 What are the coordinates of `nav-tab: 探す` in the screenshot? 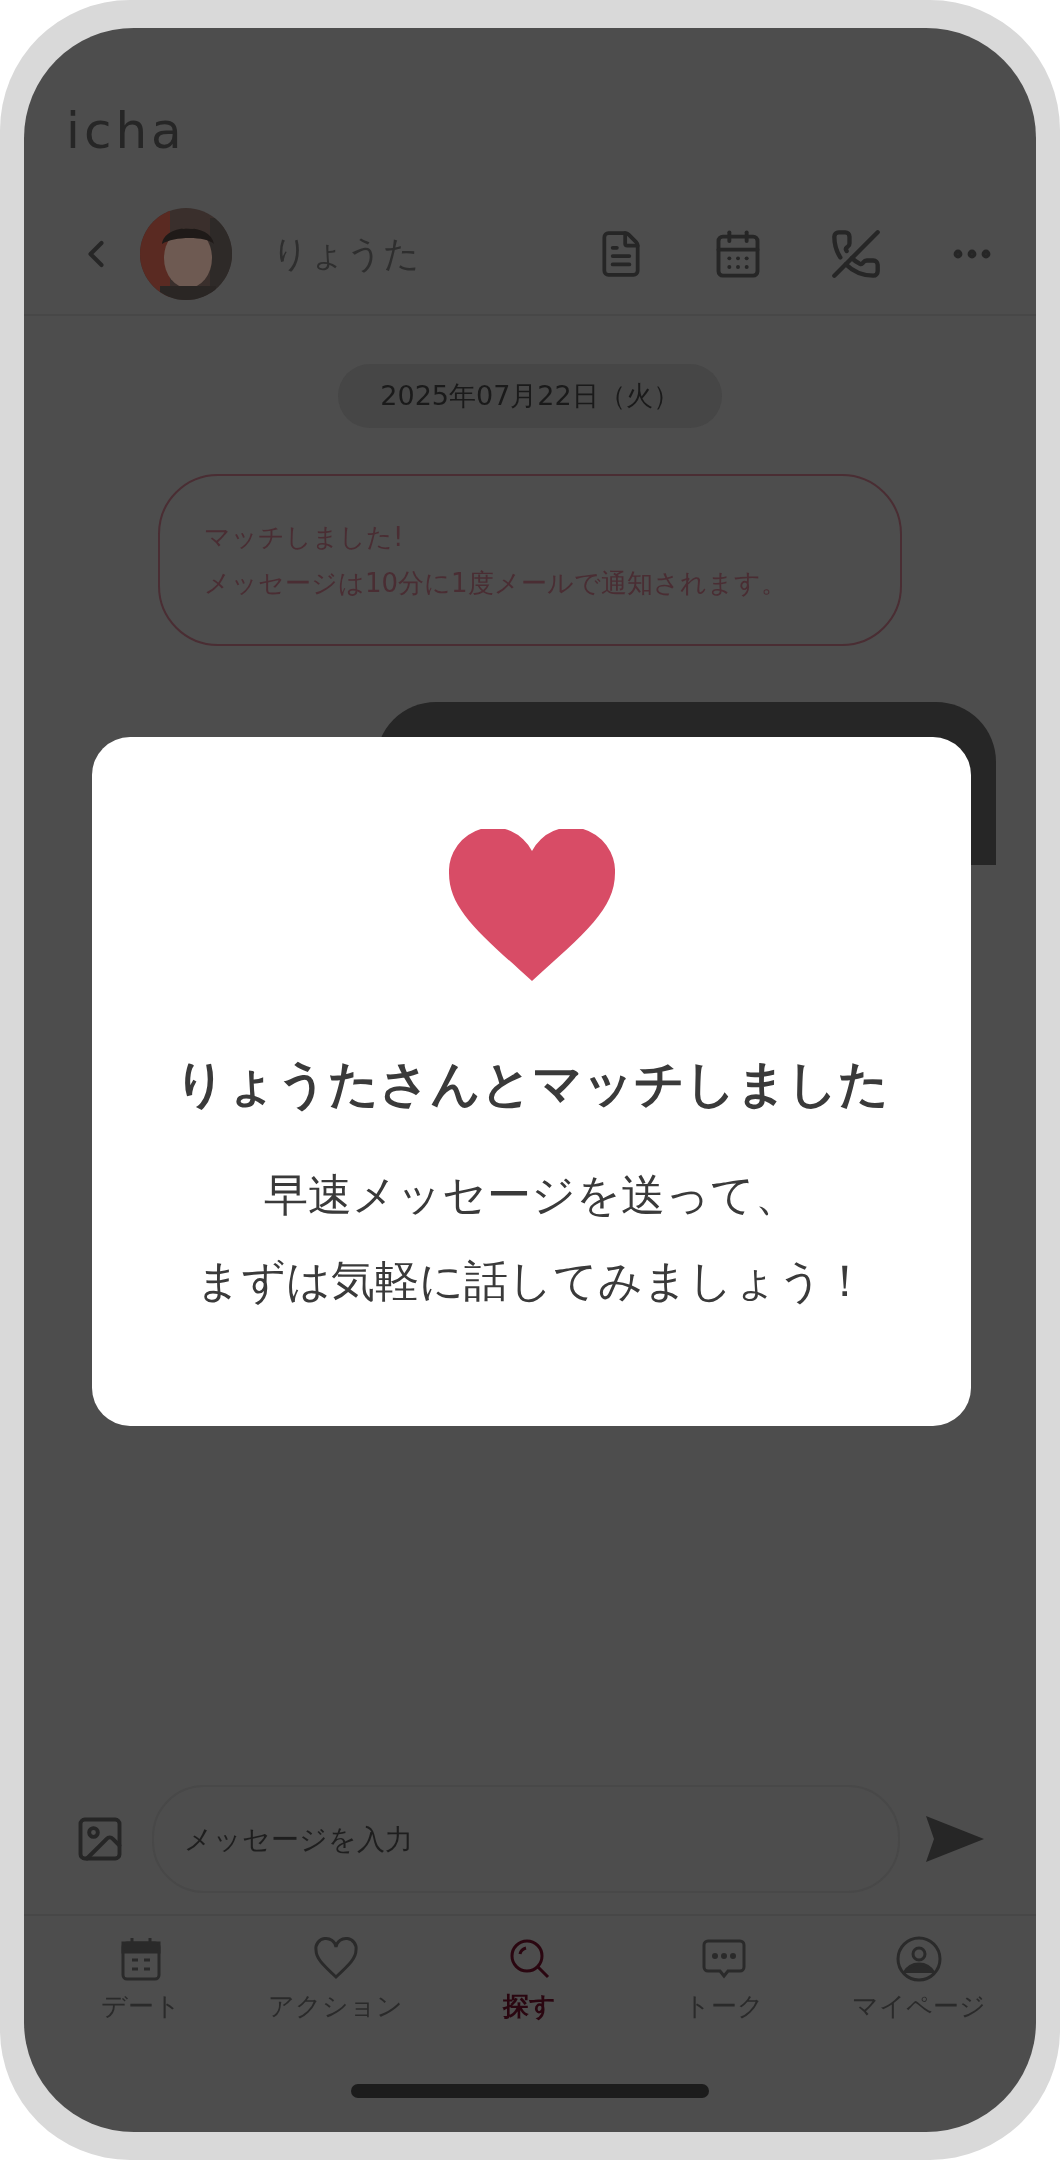 It's located at (529, 1999).